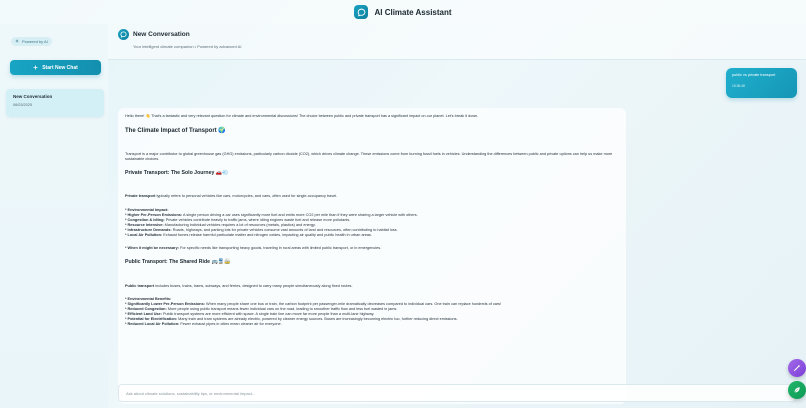  What do you see at coordinates (35, 41) in the screenshot?
I see `powered-label: Powered by AI` at bounding box center [35, 41].